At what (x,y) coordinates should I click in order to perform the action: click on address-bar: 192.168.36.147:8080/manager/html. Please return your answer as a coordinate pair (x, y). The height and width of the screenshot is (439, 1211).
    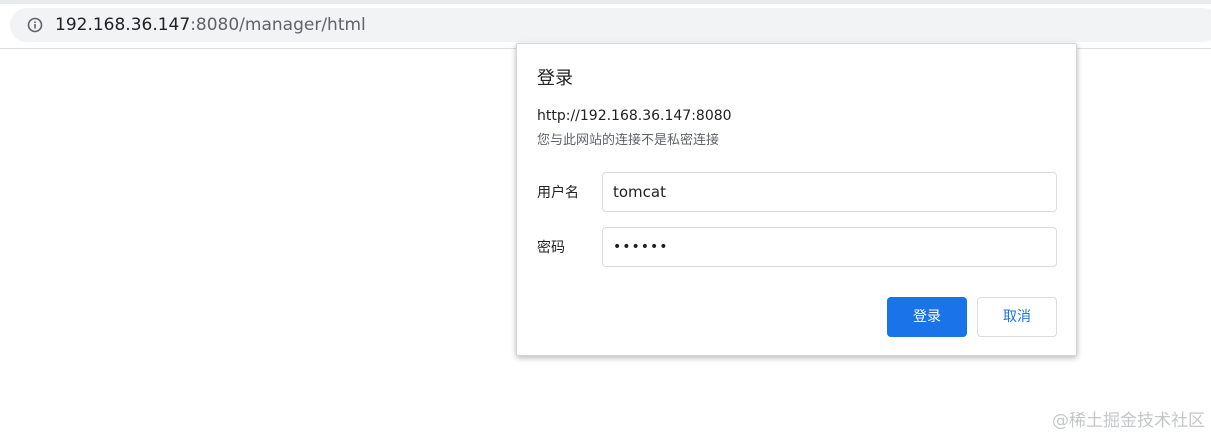
    Looking at the image, I should click on (610, 25).